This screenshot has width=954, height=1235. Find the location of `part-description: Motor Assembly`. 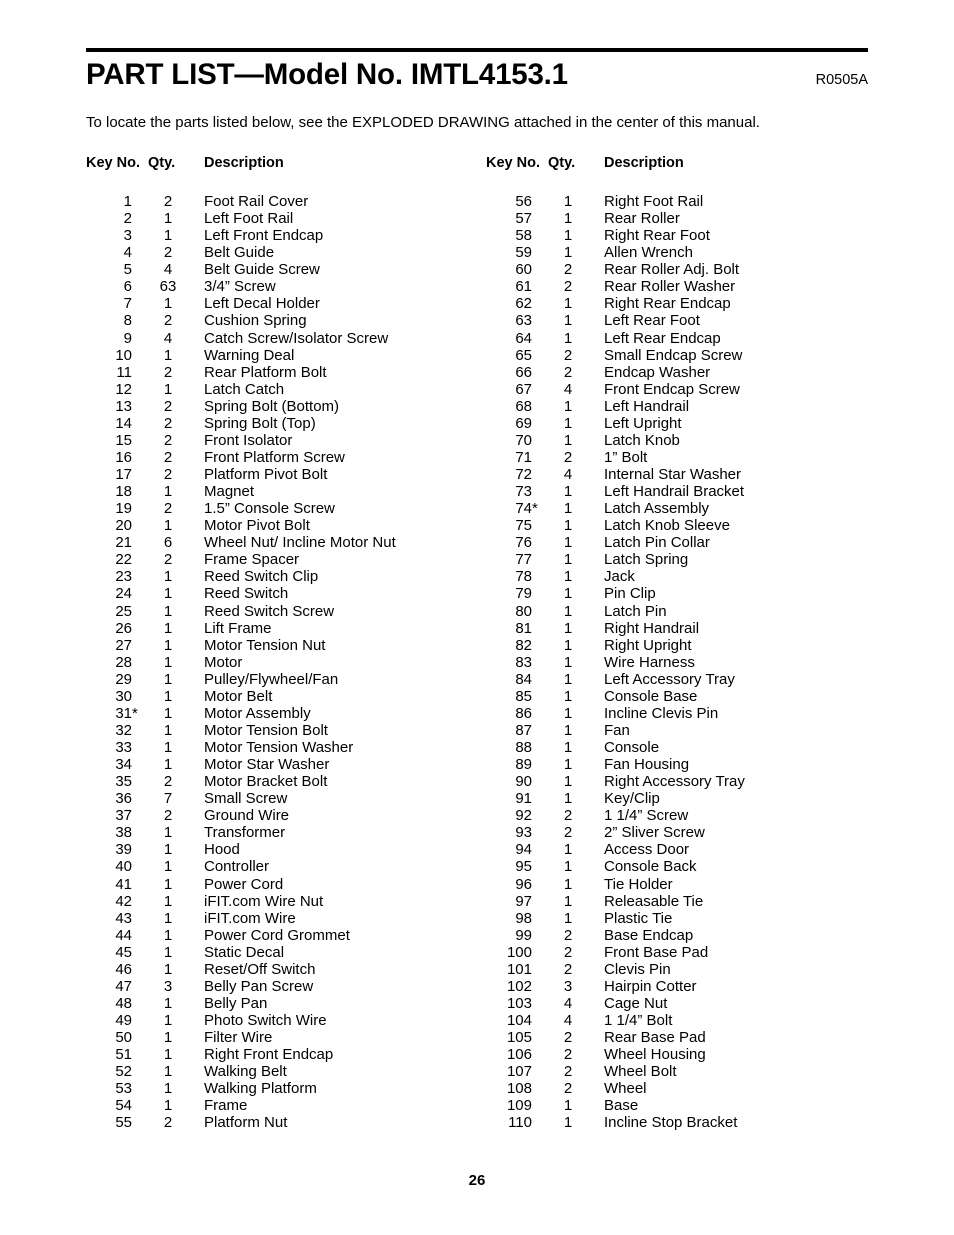

part-description: Motor Assembly is located at coordinates (257, 713).